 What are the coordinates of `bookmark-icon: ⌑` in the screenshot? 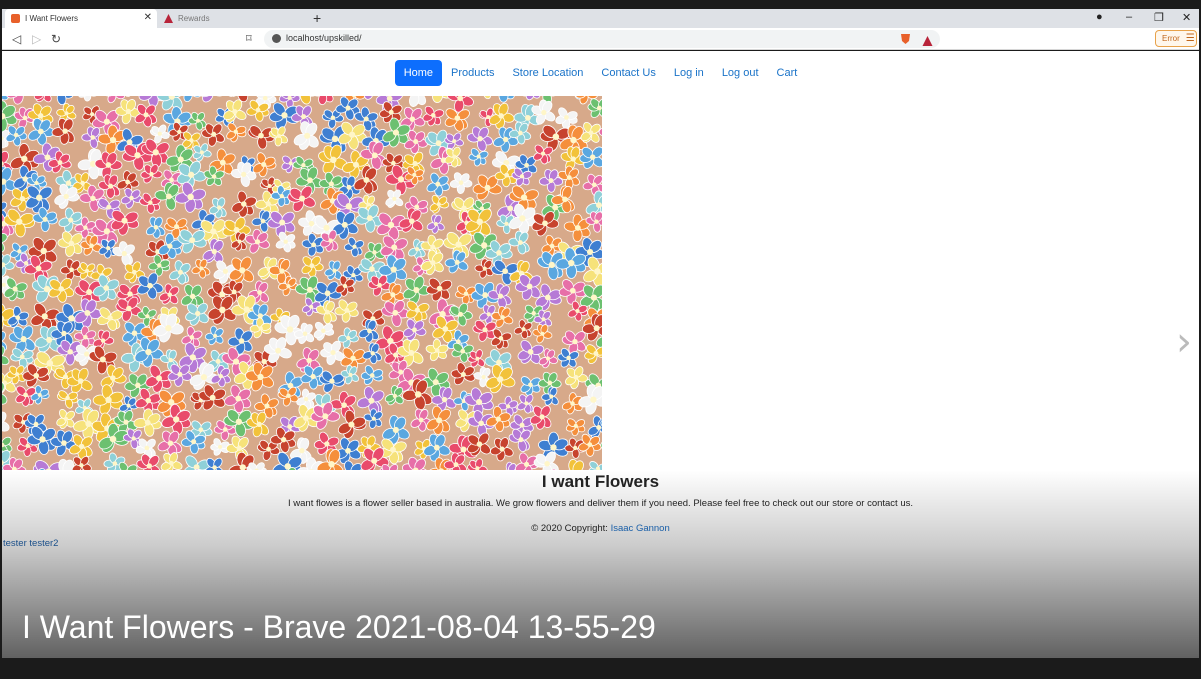 It's located at (249, 38).